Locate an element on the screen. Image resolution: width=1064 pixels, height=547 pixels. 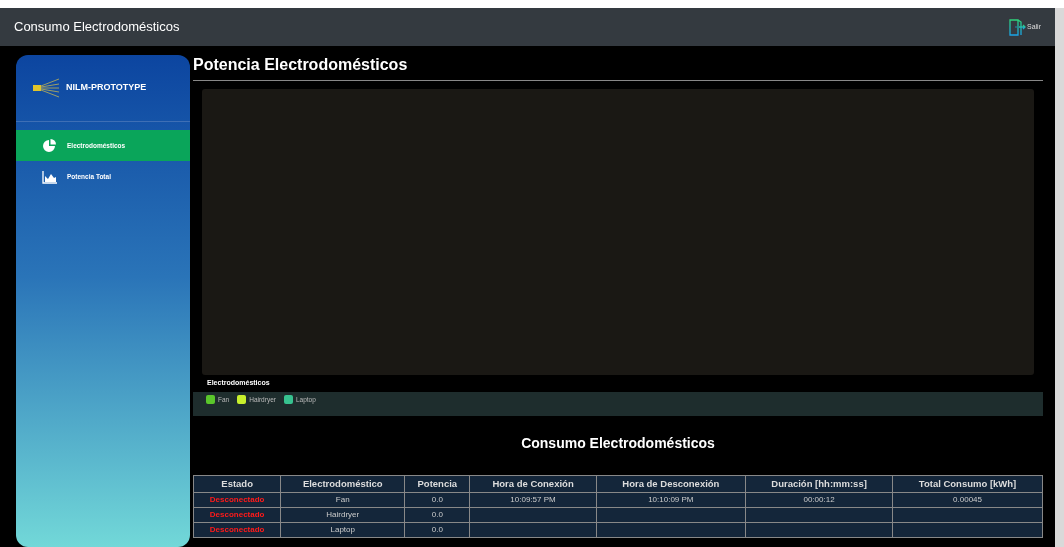
door-exit-icon is located at coordinates (1017, 27).